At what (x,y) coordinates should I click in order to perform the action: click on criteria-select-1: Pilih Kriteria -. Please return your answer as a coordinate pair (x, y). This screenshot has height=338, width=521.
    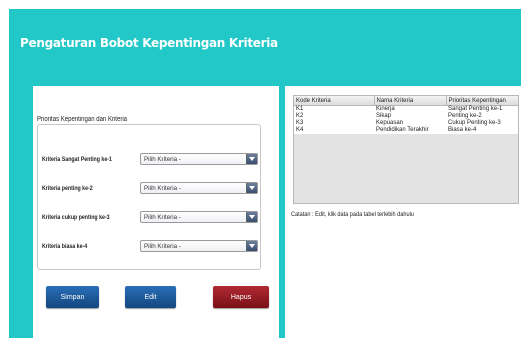
    Looking at the image, I should click on (199, 159).